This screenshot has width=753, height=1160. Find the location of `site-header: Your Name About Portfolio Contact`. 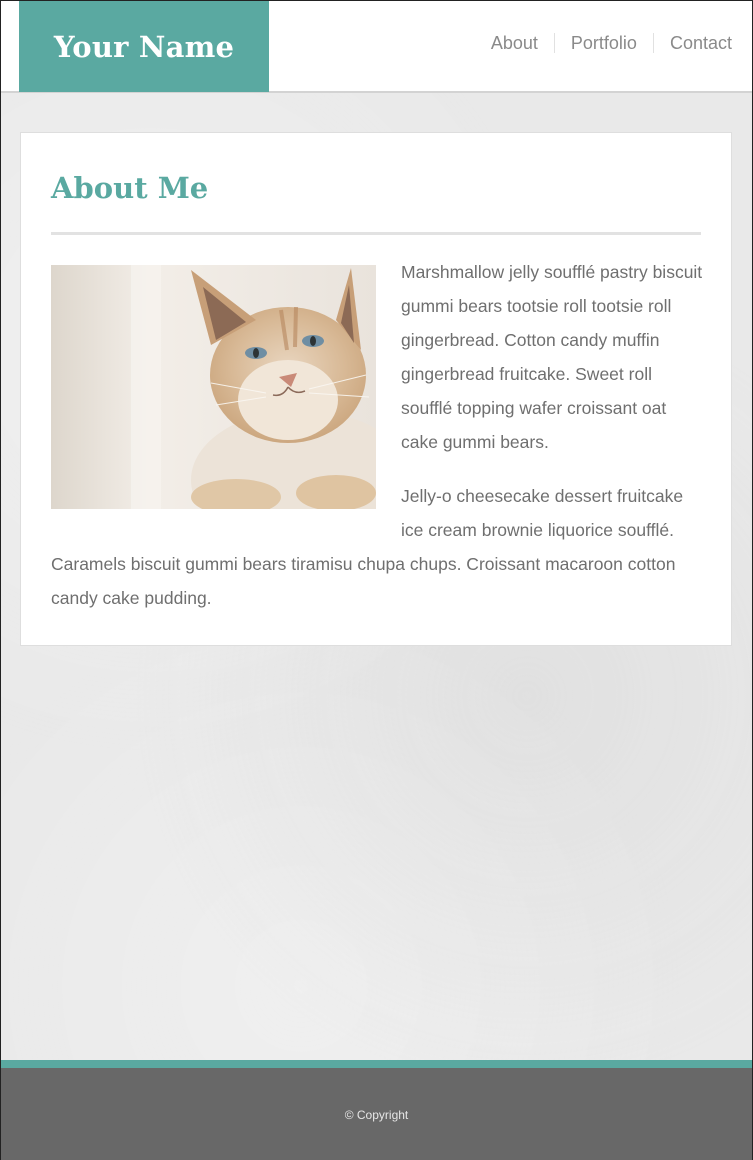

site-header: Your Name About Portfolio Contact is located at coordinates (376, 47).